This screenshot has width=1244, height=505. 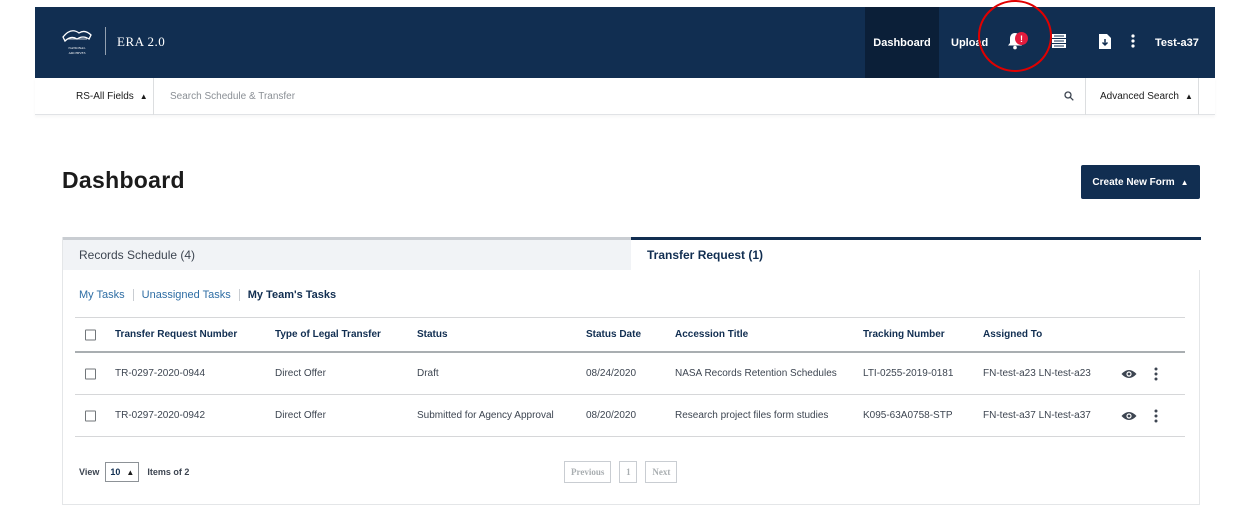 I want to click on status: Submitted for Agency Approval, so click(x=485, y=415).